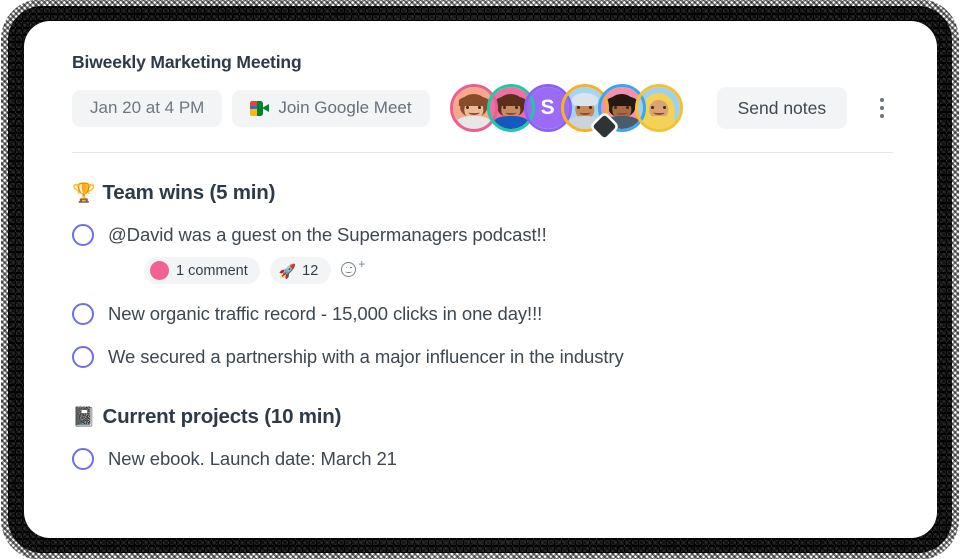 This screenshot has height=559, width=960. What do you see at coordinates (482, 417) in the screenshot?
I see `section-heading: 📓 Current projects (10 min)` at bounding box center [482, 417].